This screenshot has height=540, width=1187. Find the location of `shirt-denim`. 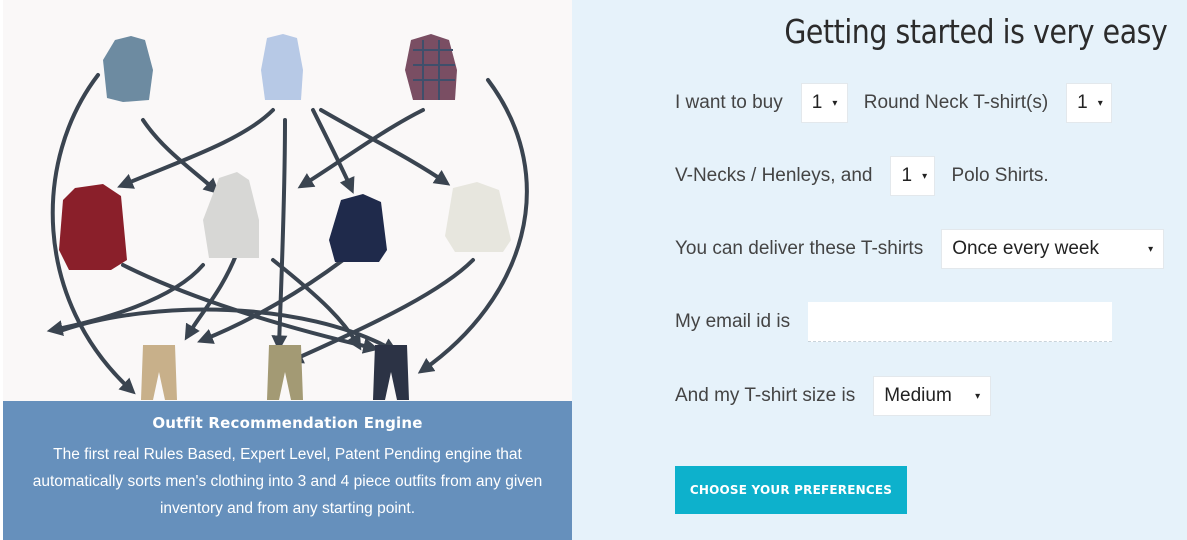

shirt-denim is located at coordinates (128, 69).